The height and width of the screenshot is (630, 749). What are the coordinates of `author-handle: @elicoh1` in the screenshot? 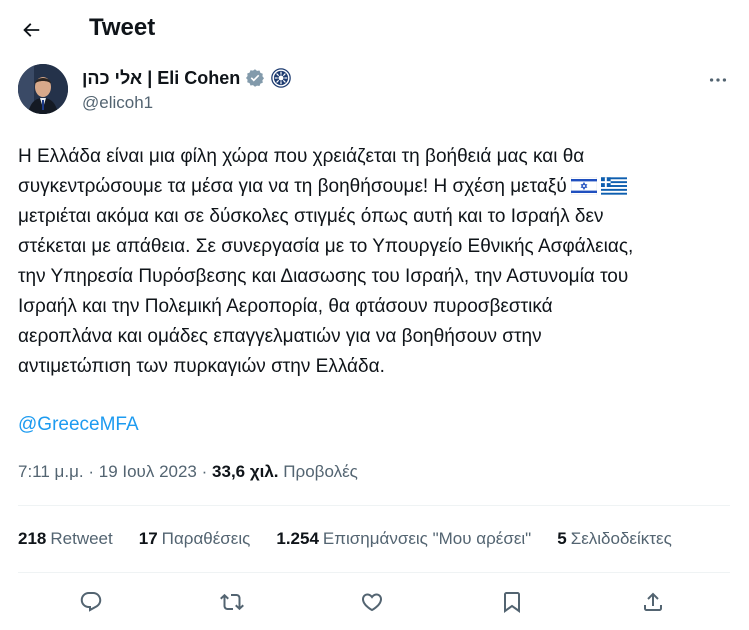 It's located at (117, 103).